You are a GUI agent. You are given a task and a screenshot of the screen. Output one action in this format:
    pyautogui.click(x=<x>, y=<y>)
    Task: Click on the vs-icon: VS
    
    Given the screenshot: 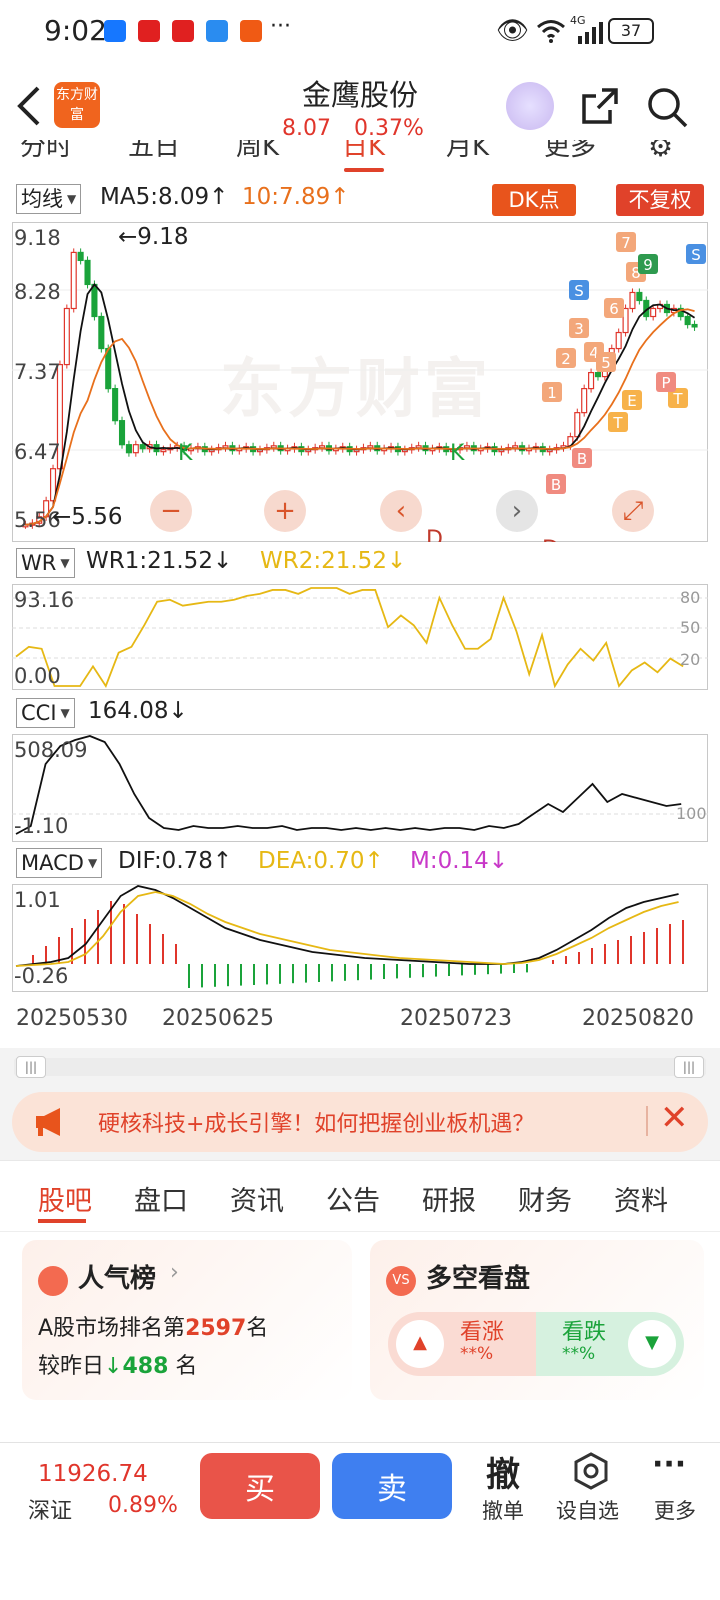 What is the action you would take?
    pyautogui.click(x=401, y=1281)
    